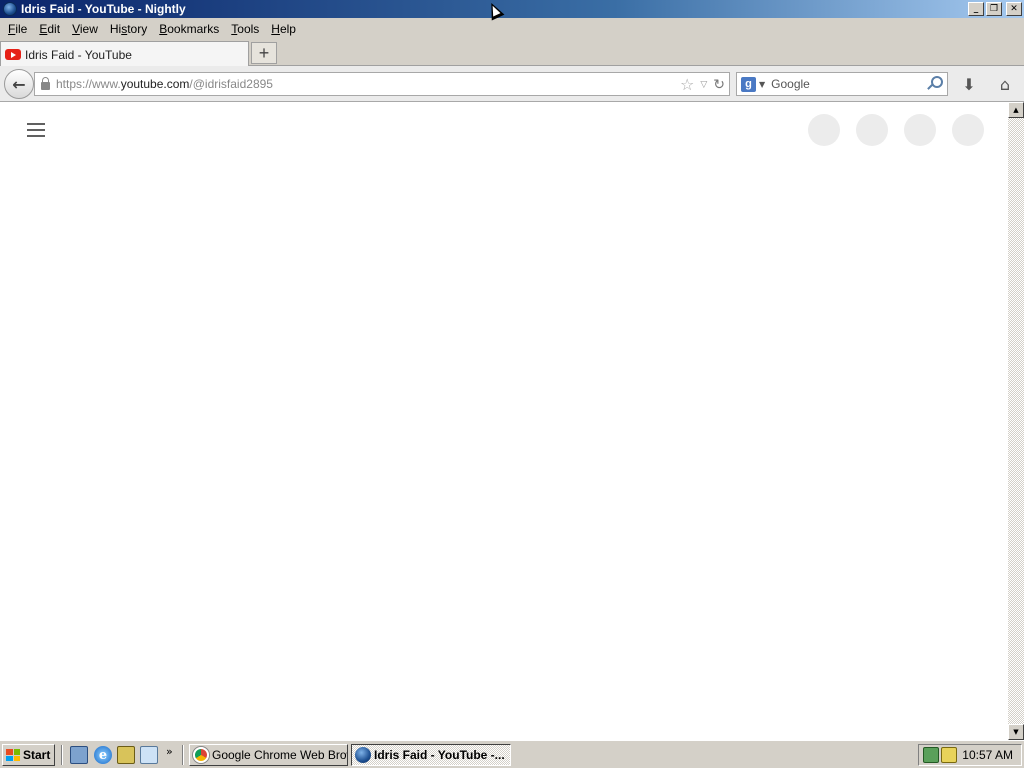 The height and width of the screenshot is (768, 1024). What do you see at coordinates (149, 755) in the screenshot?
I see `search-tool-icon` at bounding box center [149, 755].